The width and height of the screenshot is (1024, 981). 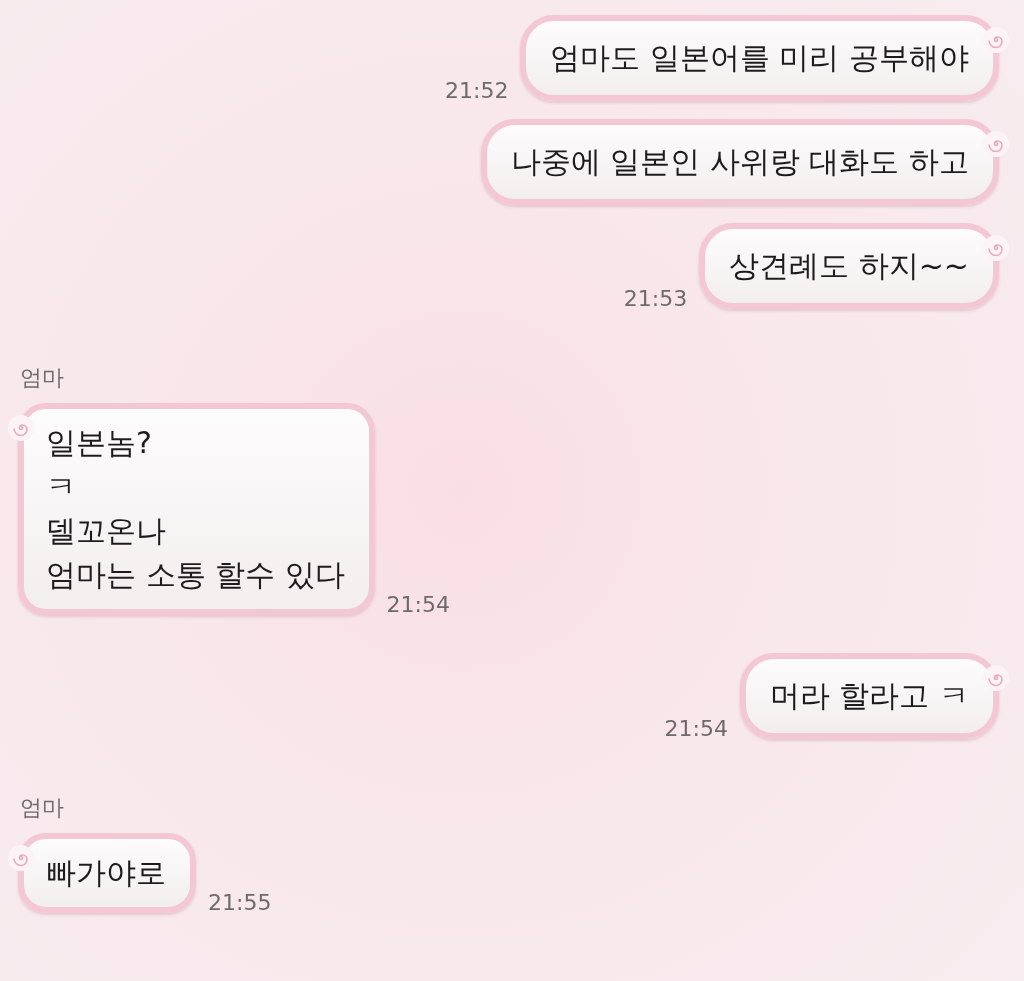 What do you see at coordinates (477, 90) in the screenshot?
I see `message-time: 21:52` at bounding box center [477, 90].